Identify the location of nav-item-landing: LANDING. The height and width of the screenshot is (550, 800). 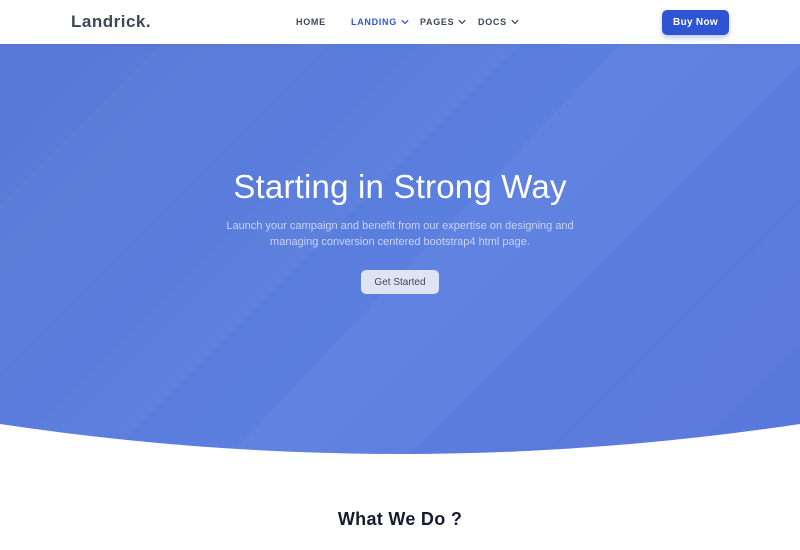
(380, 22).